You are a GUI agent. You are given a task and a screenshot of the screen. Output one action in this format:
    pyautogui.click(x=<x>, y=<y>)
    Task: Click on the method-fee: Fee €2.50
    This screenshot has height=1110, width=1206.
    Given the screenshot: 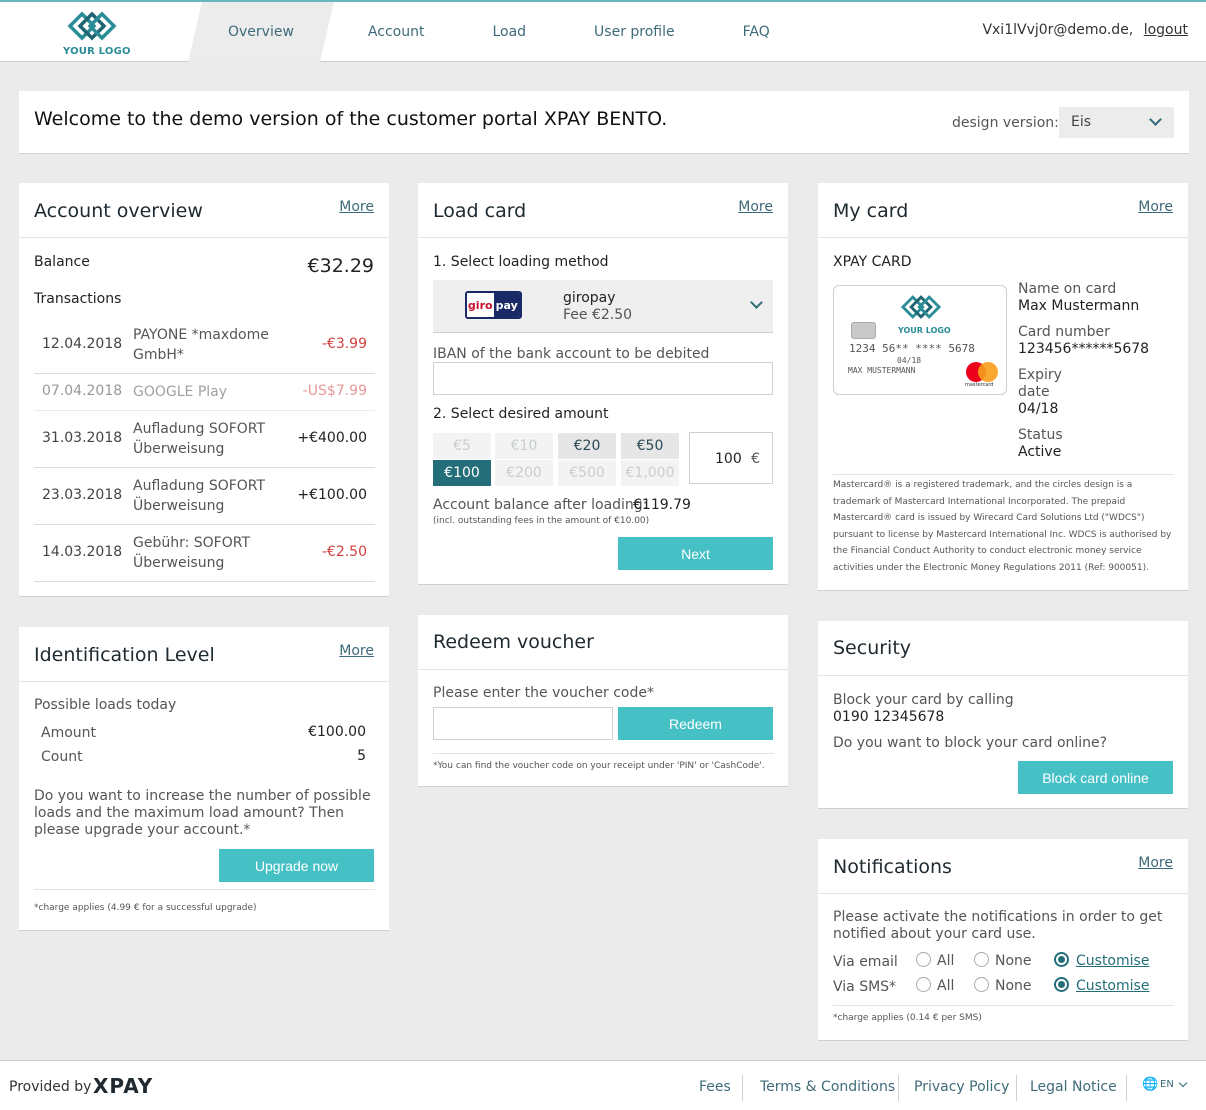 What is the action you would take?
    pyautogui.click(x=598, y=315)
    